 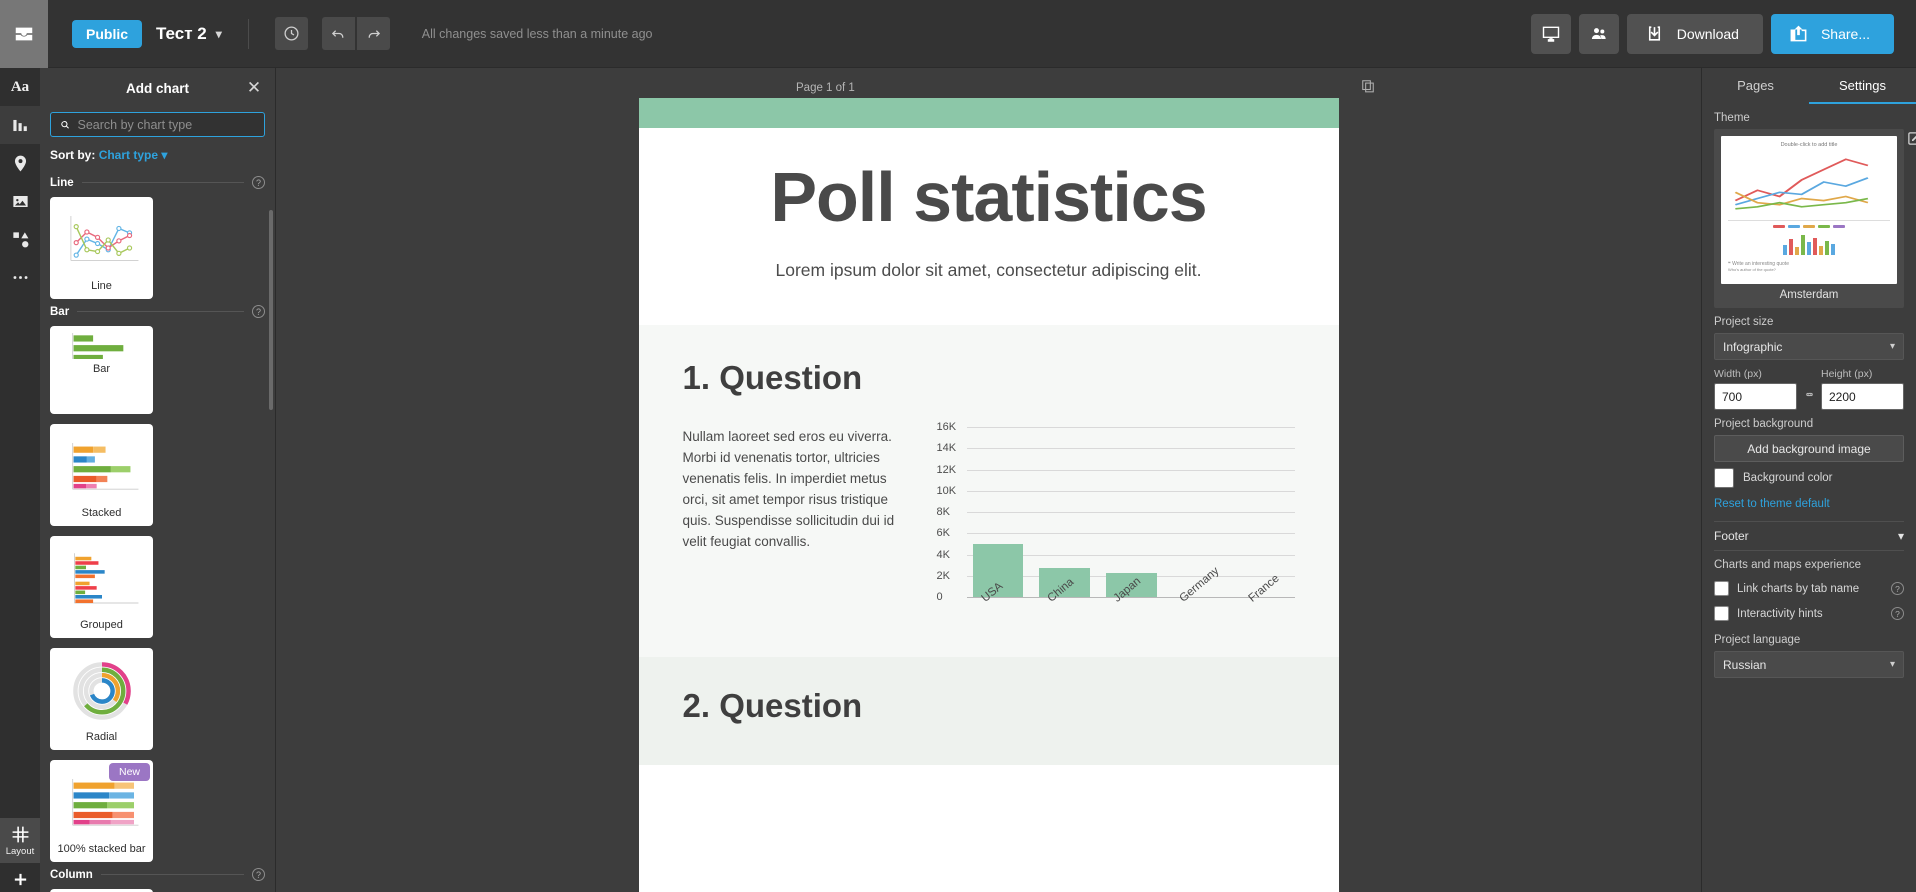 What do you see at coordinates (988, 113) in the screenshot?
I see `document-accent-bar` at bounding box center [988, 113].